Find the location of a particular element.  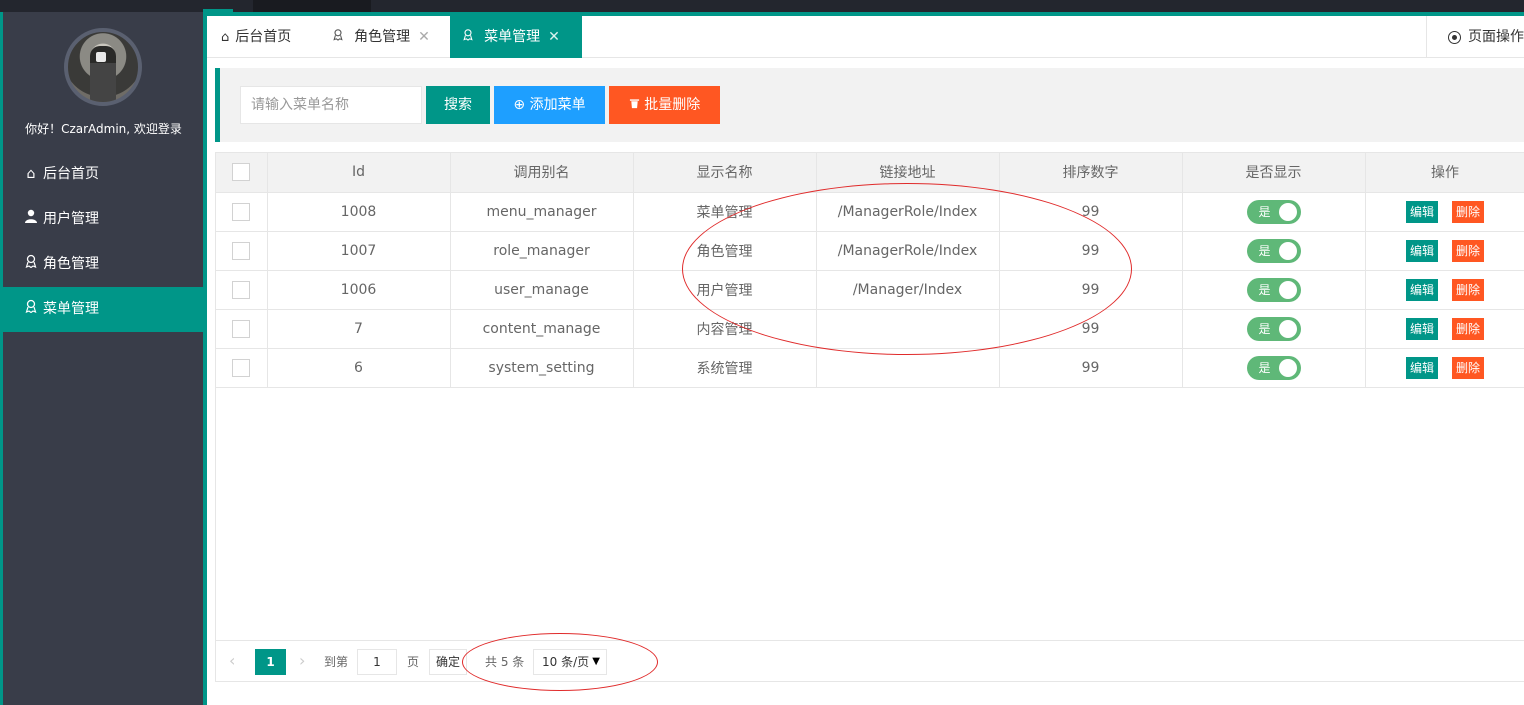

page-operations-menu: 页面操作 is located at coordinates (1475, 37).